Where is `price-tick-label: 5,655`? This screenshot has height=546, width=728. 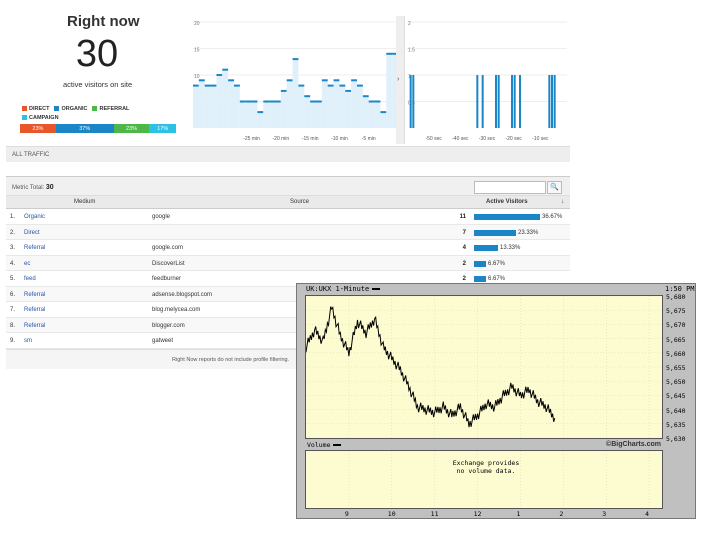 price-tick-label: 5,655 is located at coordinates (676, 368).